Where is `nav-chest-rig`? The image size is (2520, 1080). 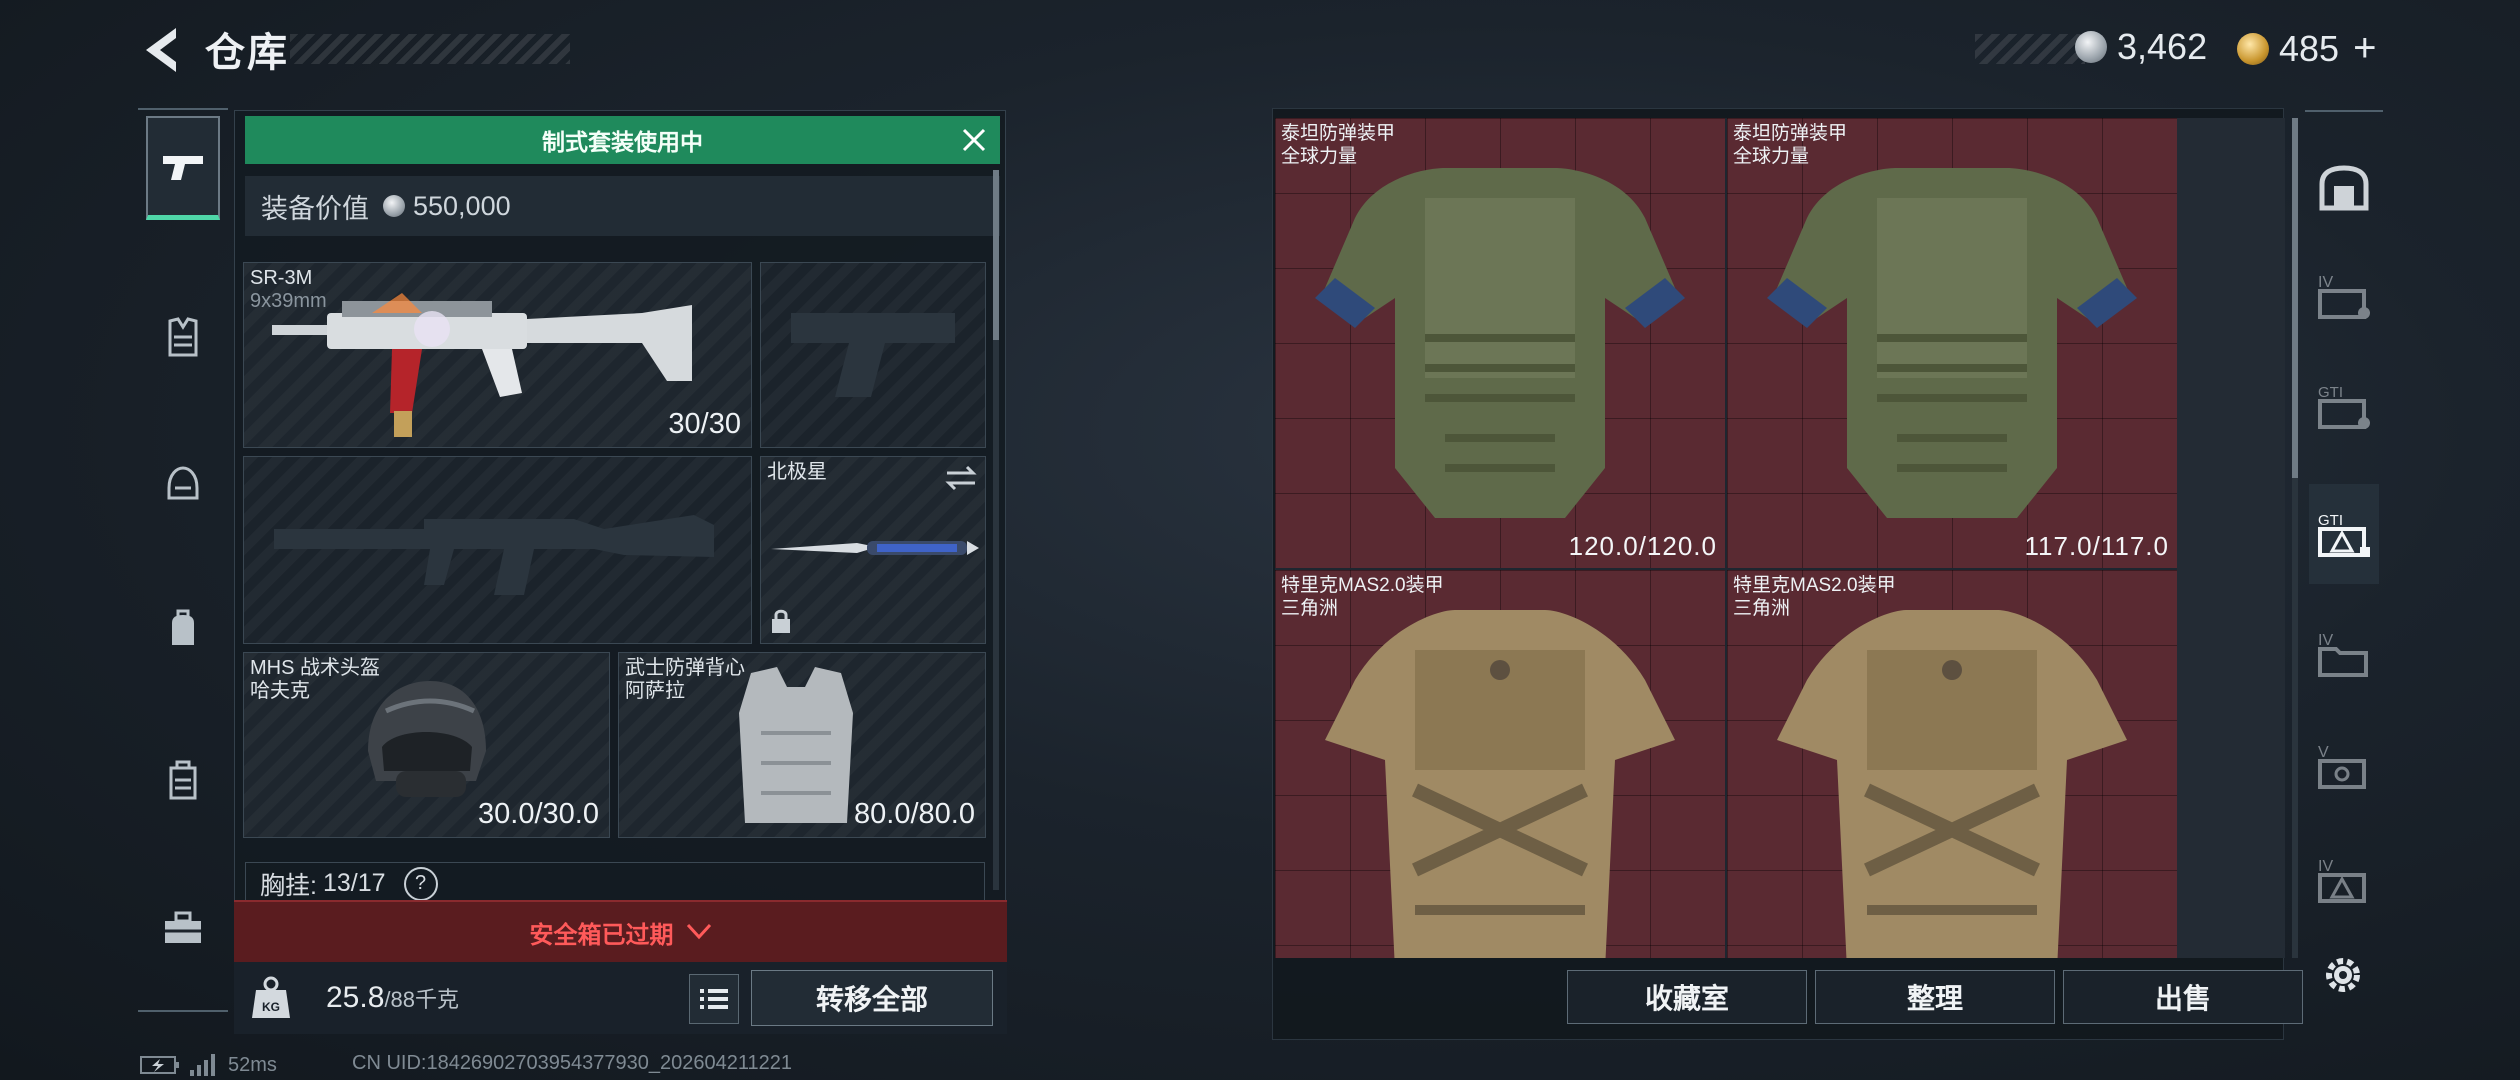
nav-chest-rig is located at coordinates (183, 337).